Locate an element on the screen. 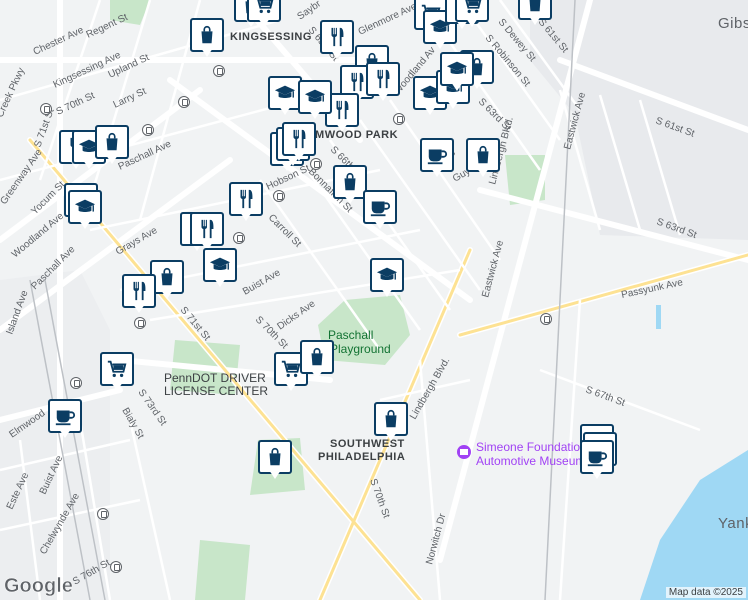 This screenshot has height=600, width=748. street-label-eastwick-ave-a: Eastwick Ave is located at coordinates (493, 269).